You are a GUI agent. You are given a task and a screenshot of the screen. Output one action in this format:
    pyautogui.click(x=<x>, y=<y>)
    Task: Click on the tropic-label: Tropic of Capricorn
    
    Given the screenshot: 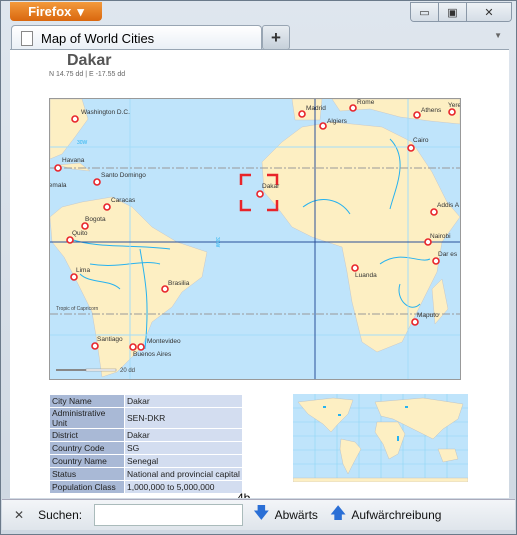 What is the action you would take?
    pyautogui.click(x=77, y=309)
    